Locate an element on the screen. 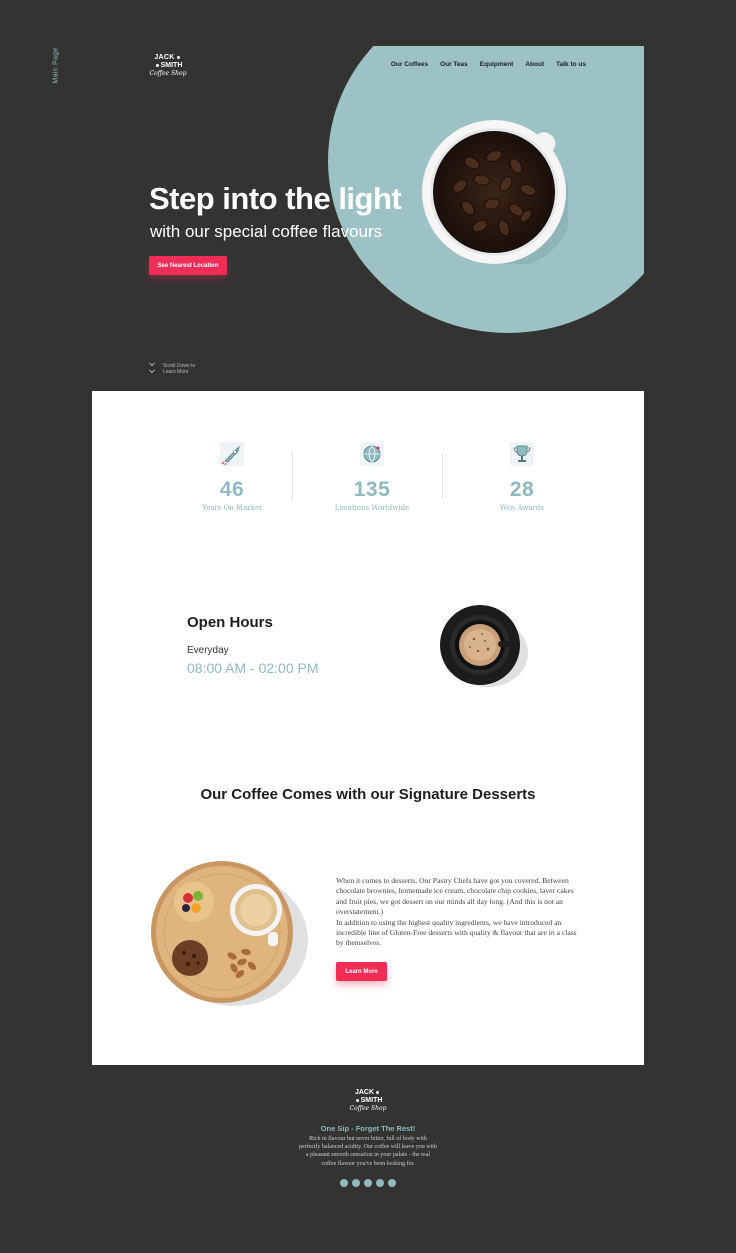  stat-label: Locations Worldwide is located at coordinates (372, 508).